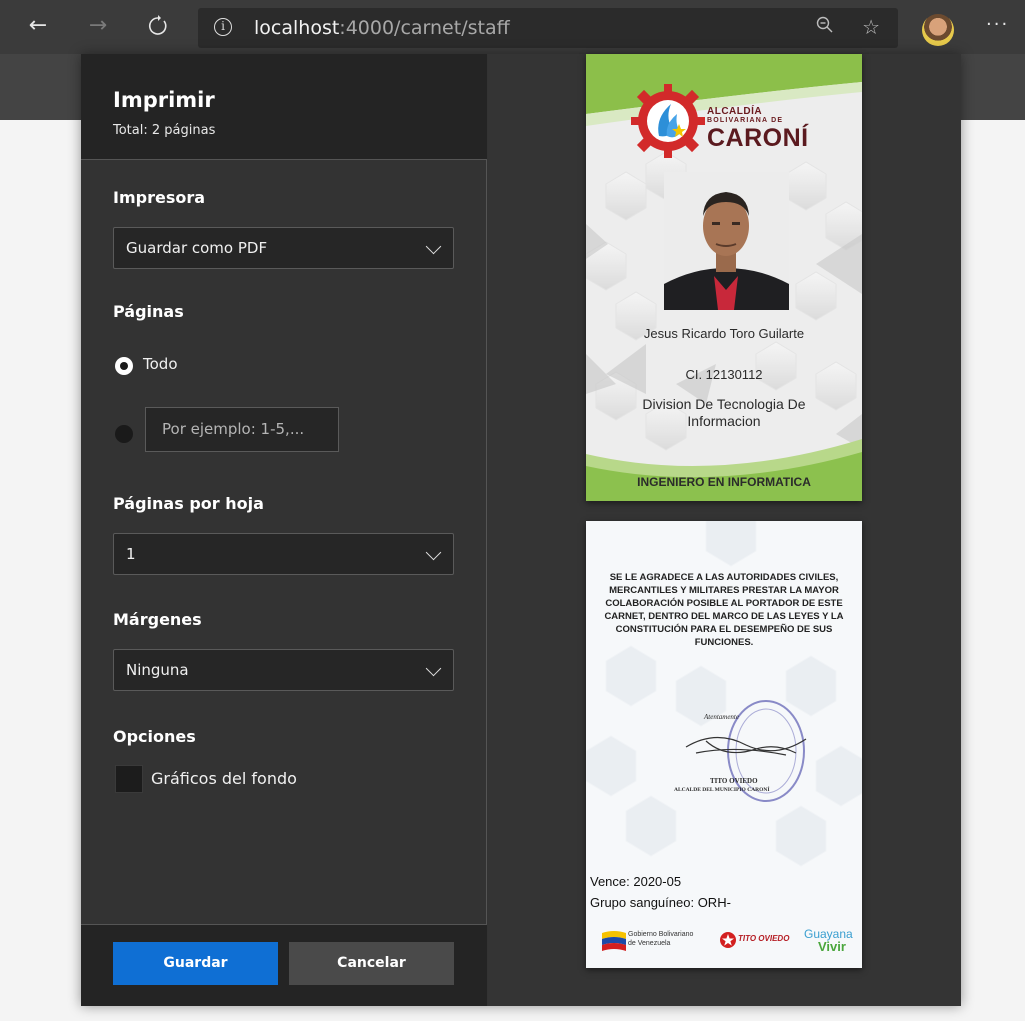  Describe the element at coordinates (548, 28) in the screenshot. I see `address-bar: i localhost:4000/carnet/staff ☆` at that location.